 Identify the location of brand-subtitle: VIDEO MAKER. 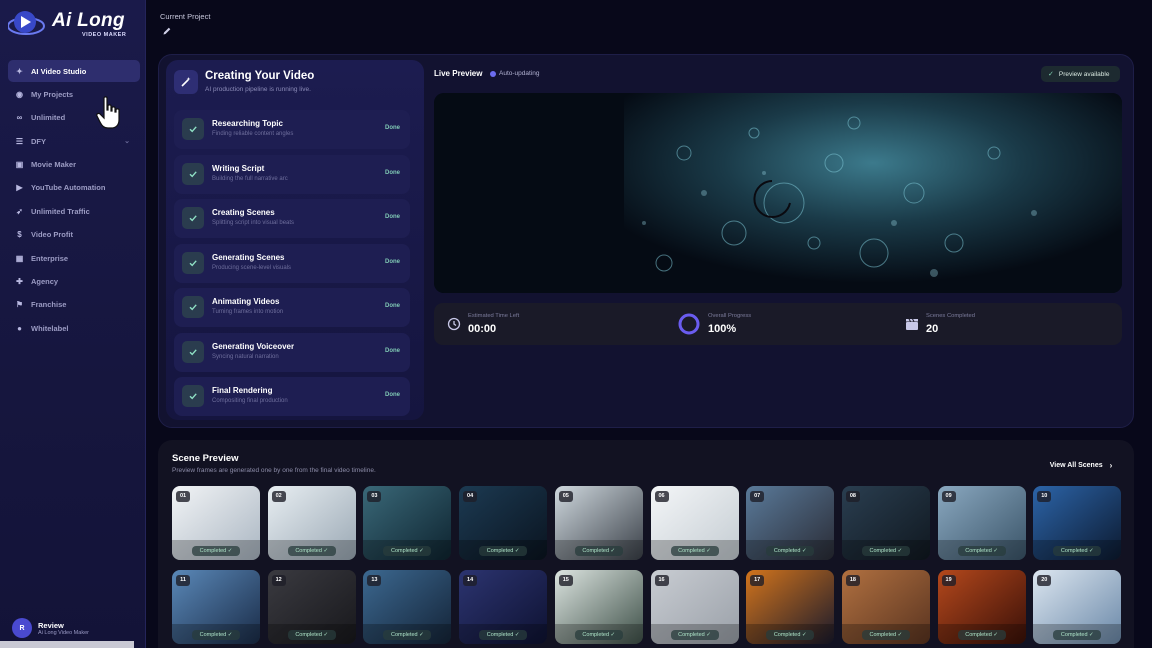
(104, 35).